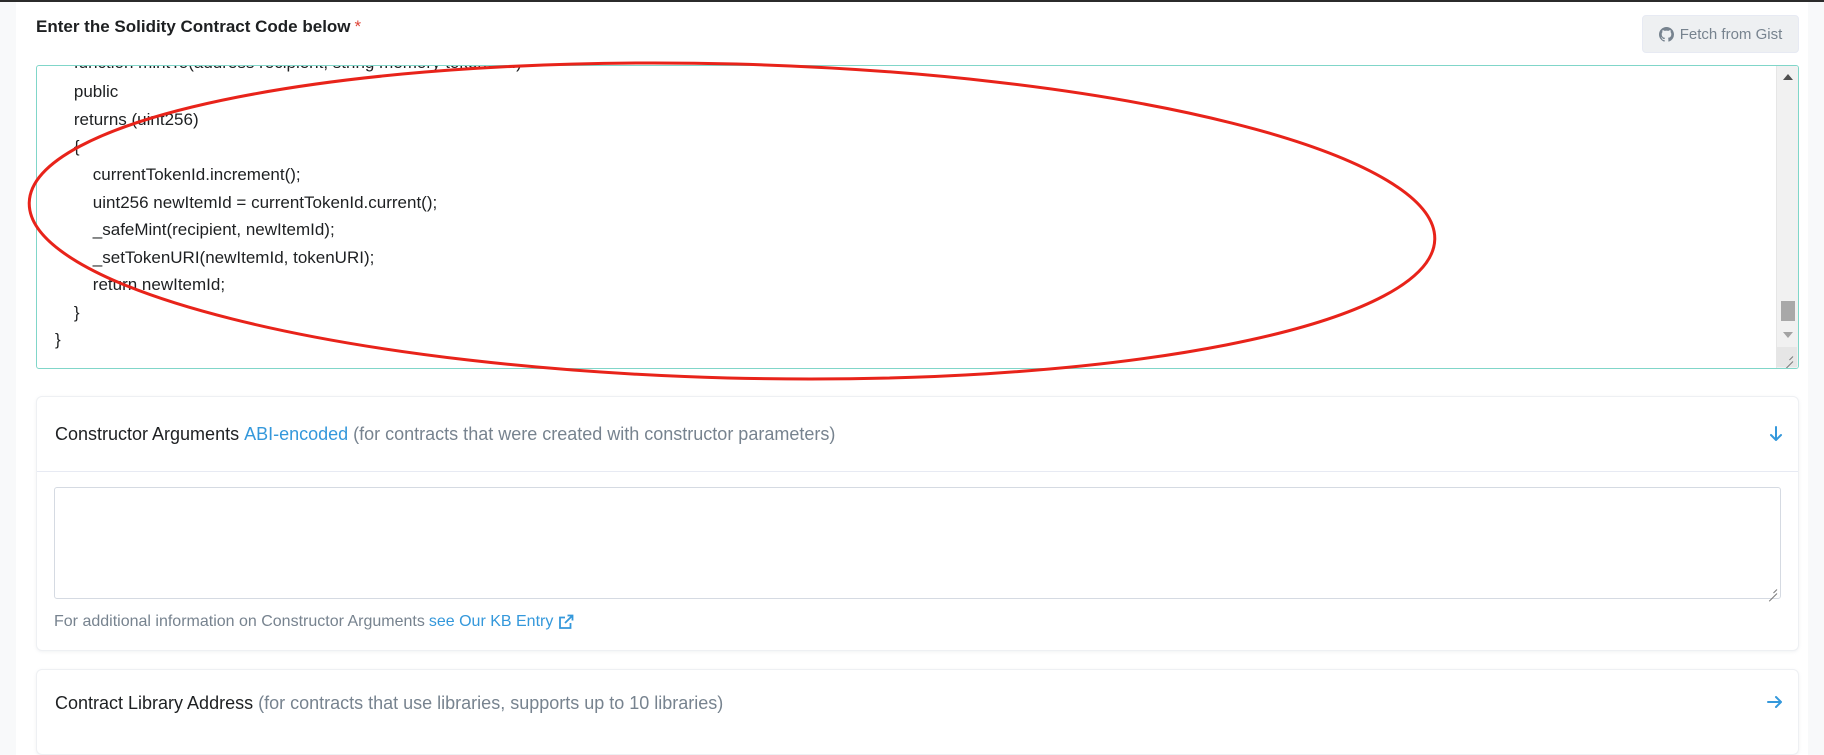  I want to click on required-mark: *, so click(358, 26).